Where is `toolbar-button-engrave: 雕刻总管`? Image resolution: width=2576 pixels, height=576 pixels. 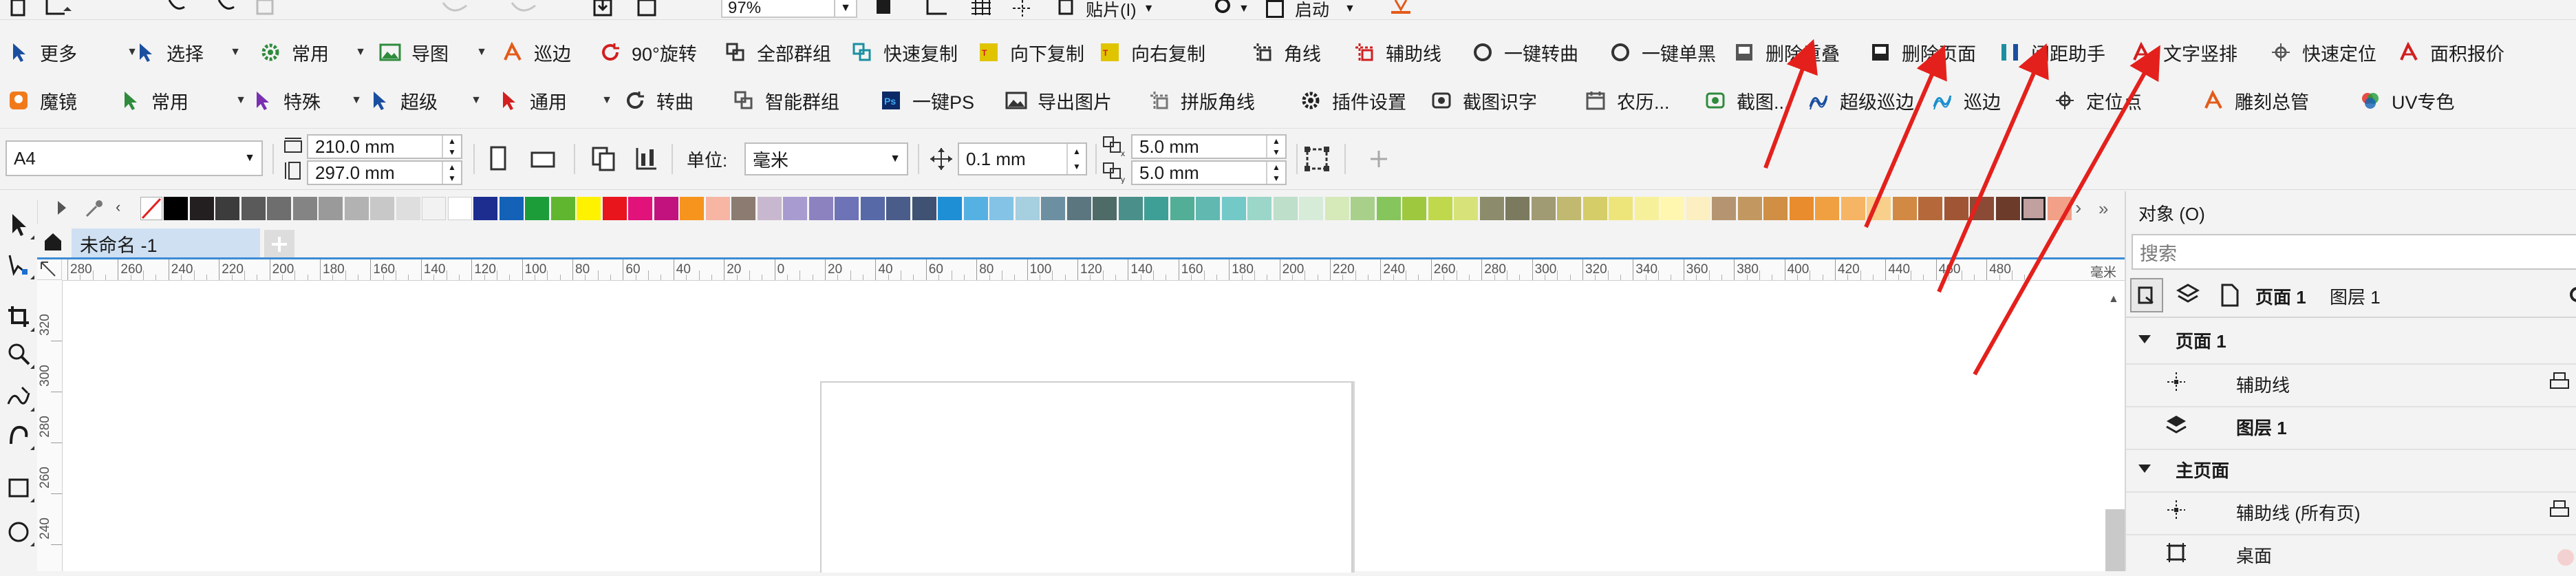
toolbar-button-engrave: 雕刻总管 is located at coordinates (2256, 101).